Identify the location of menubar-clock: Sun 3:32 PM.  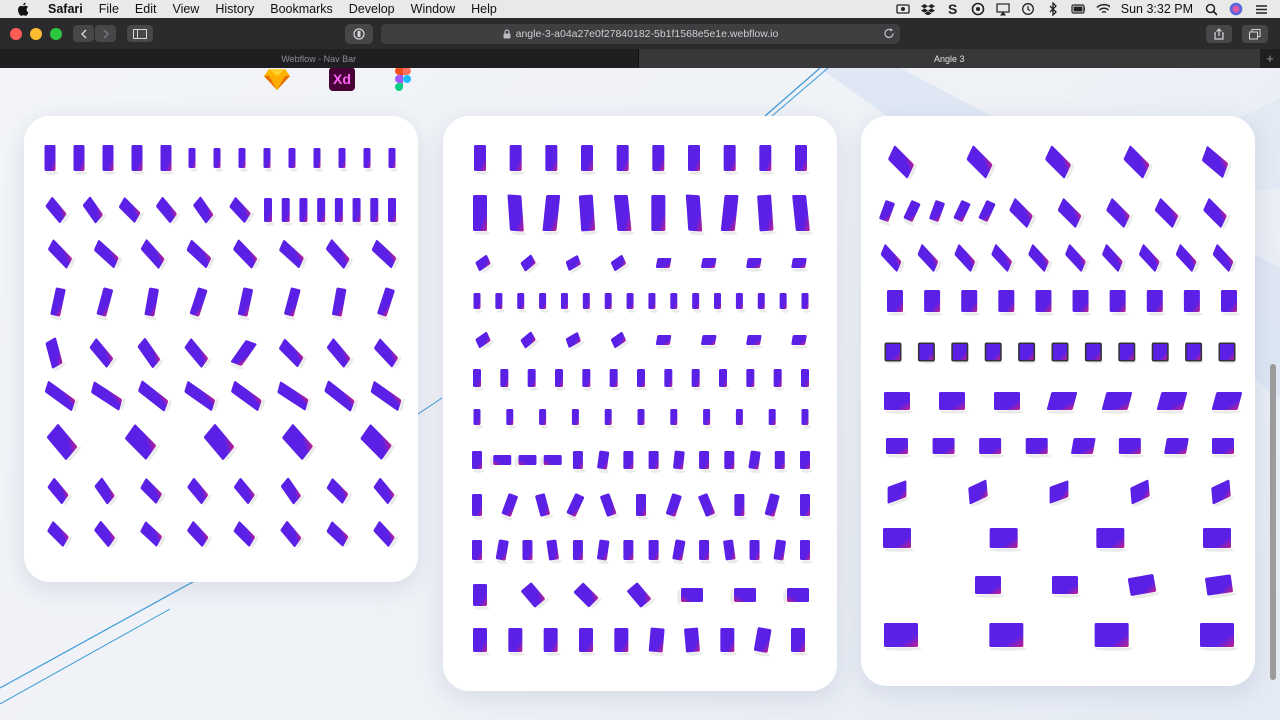
(1157, 9).